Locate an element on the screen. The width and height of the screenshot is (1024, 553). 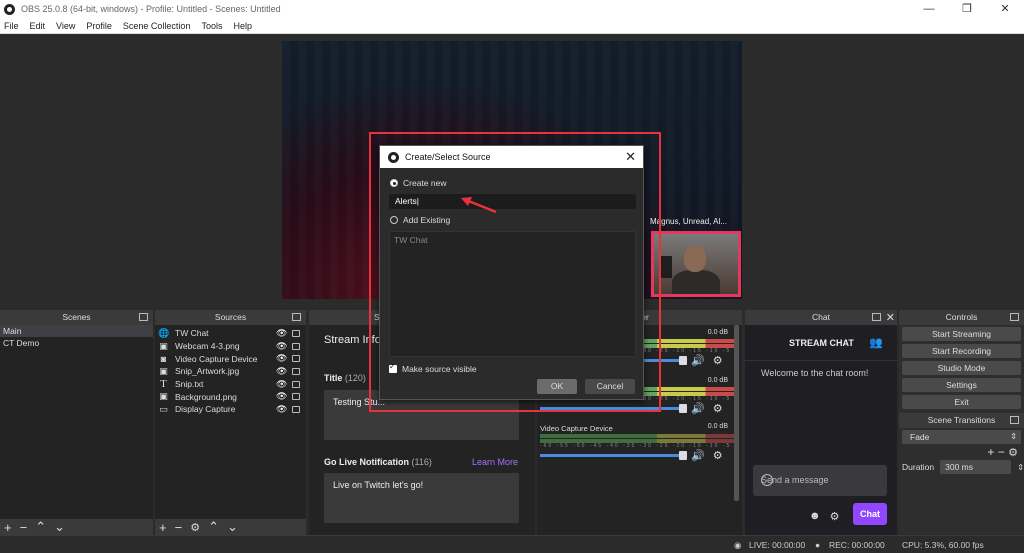
chat-message-input: Send a message is located at coordinates (820, 480).